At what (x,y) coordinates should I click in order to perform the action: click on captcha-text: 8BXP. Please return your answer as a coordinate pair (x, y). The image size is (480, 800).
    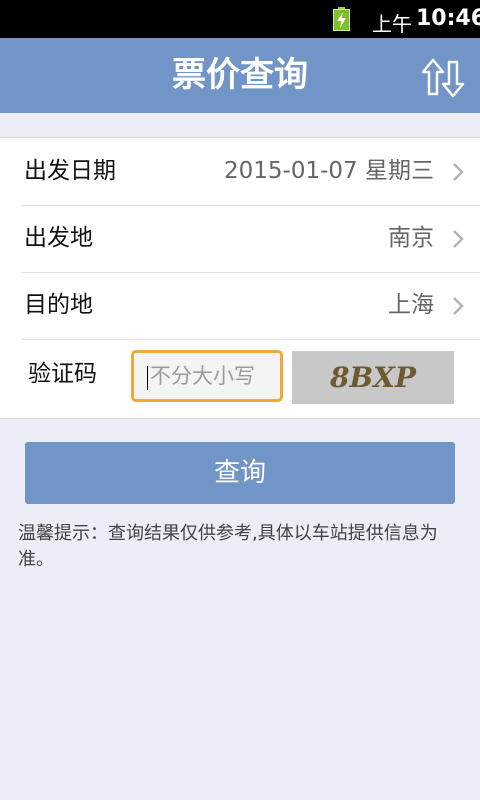
    Looking at the image, I should click on (373, 377).